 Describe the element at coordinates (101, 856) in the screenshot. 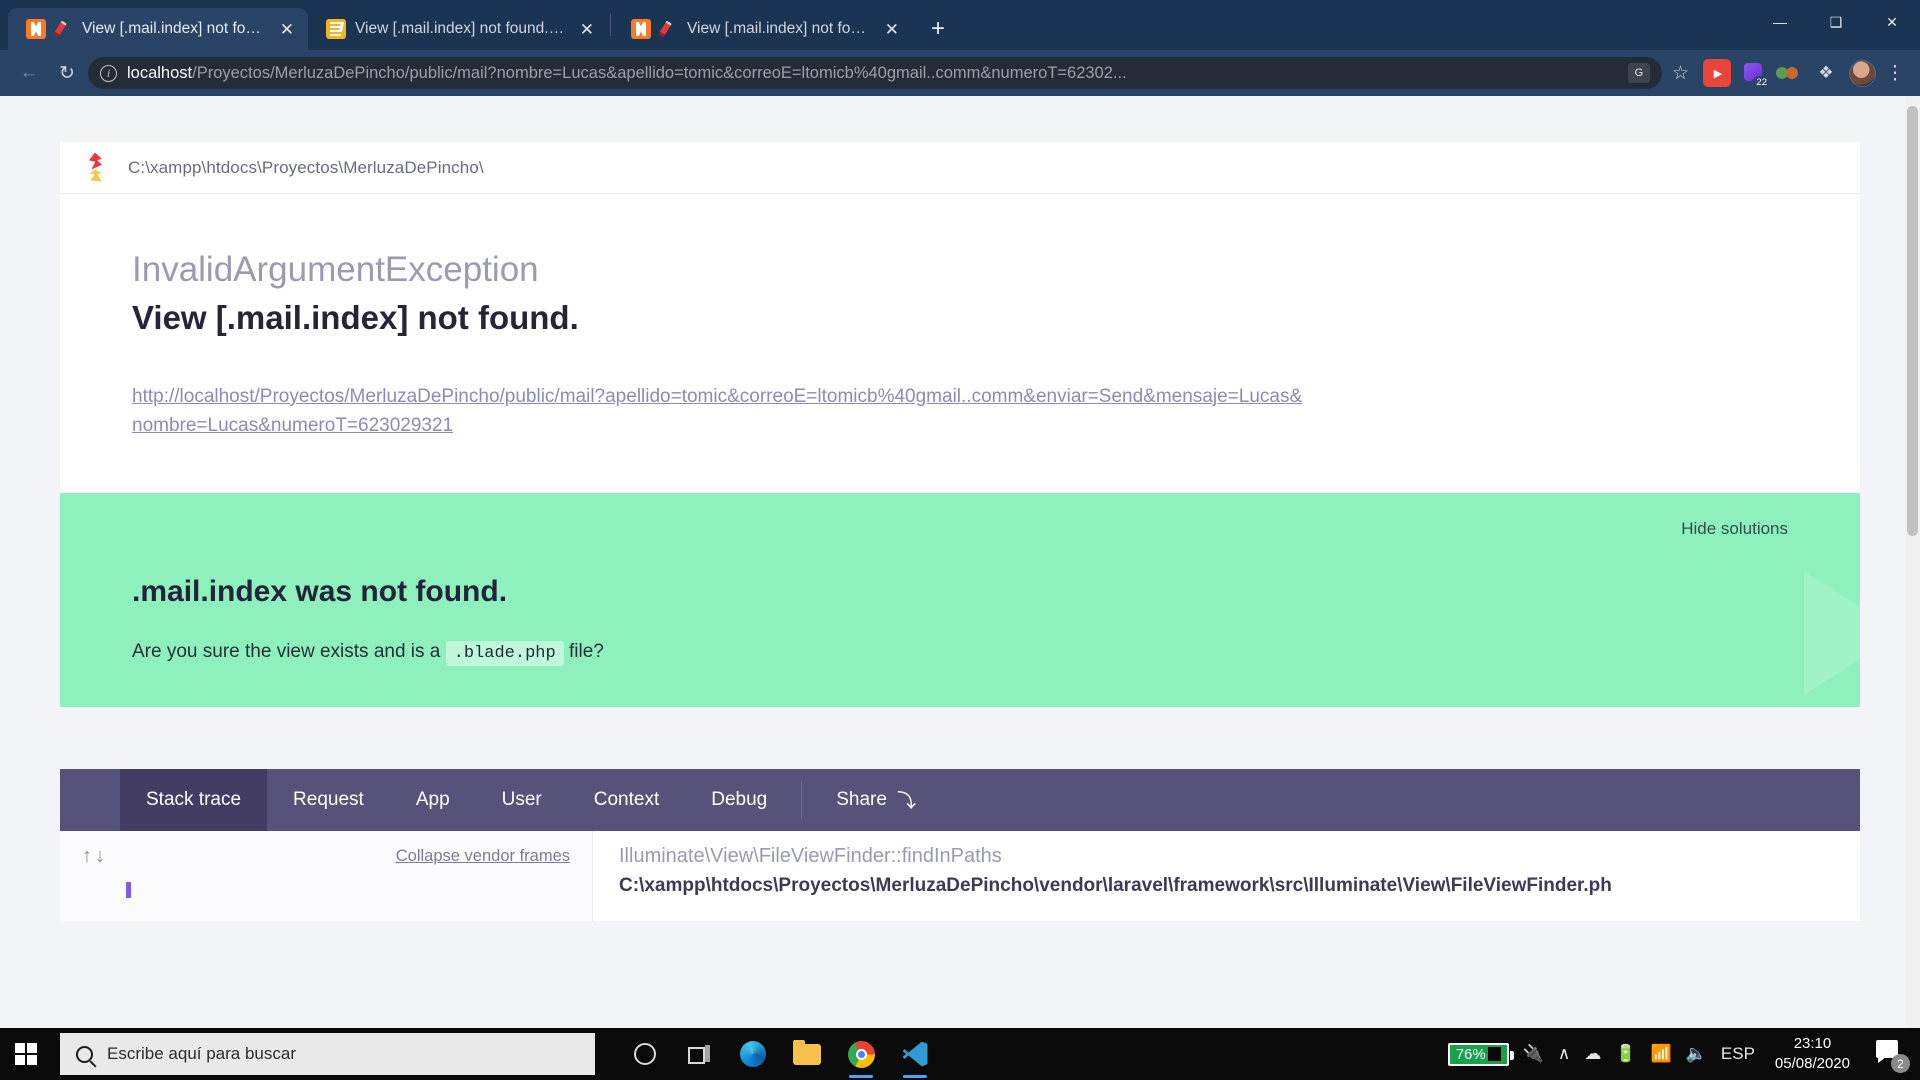

I see `arrow-down-icon: ↓` at that location.